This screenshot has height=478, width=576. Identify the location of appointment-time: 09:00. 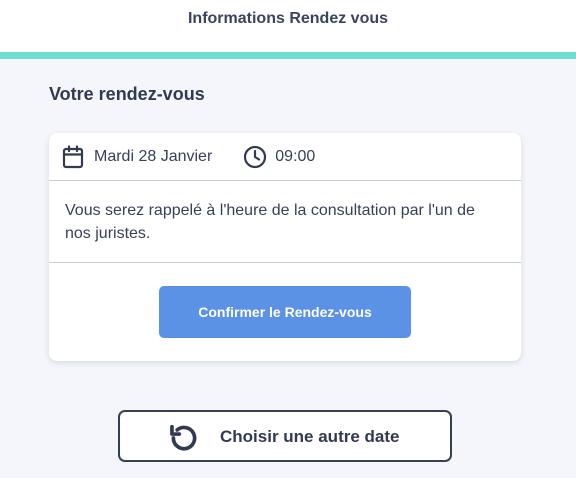
(279, 157).